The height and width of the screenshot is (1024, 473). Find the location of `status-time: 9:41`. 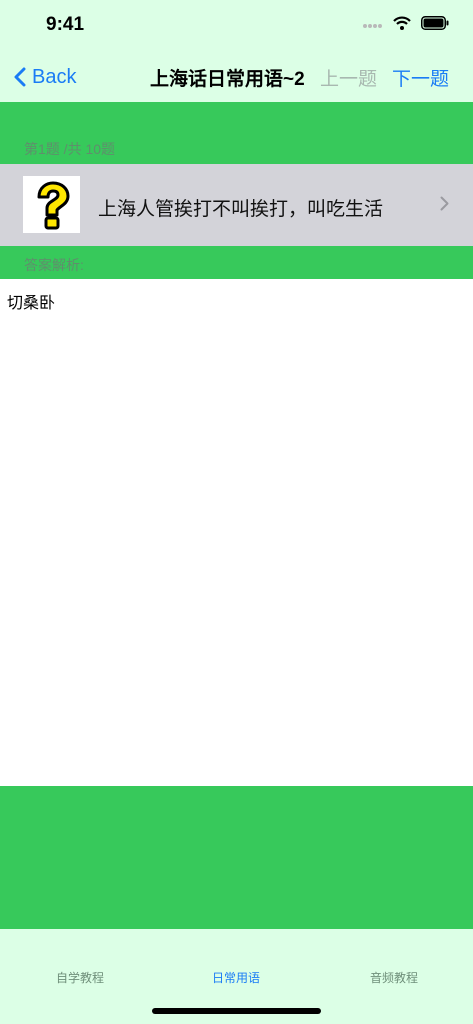

status-time: 9:41 is located at coordinates (65, 24).